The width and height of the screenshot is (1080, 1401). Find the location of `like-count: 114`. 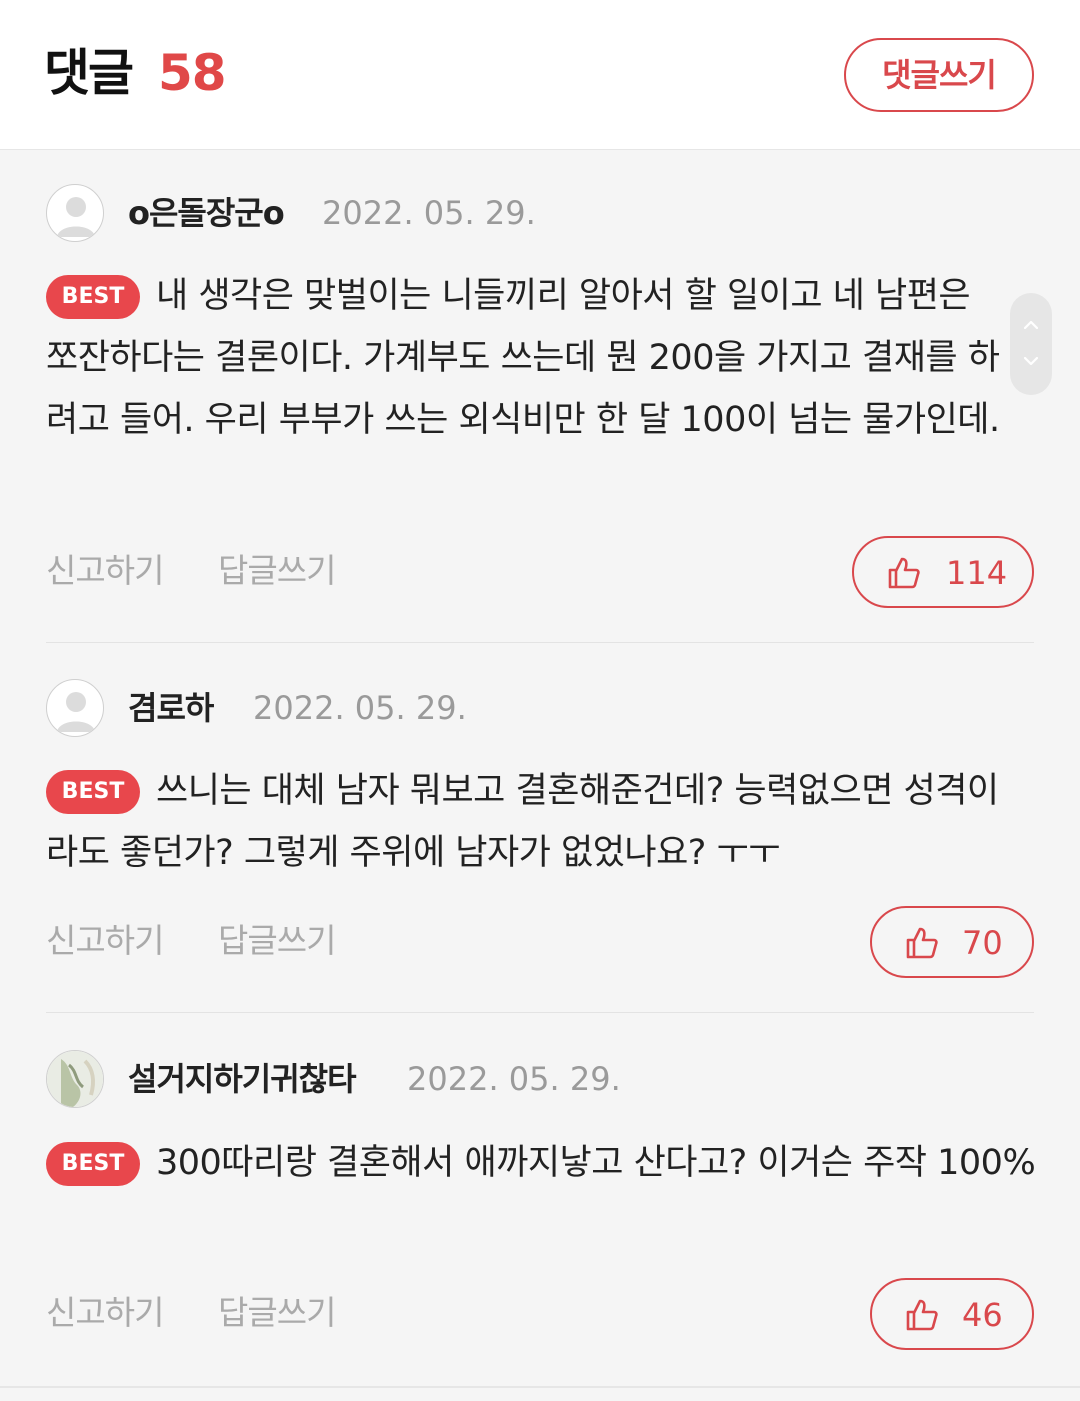

like-count: 114 is located at coordinates (977, 573).